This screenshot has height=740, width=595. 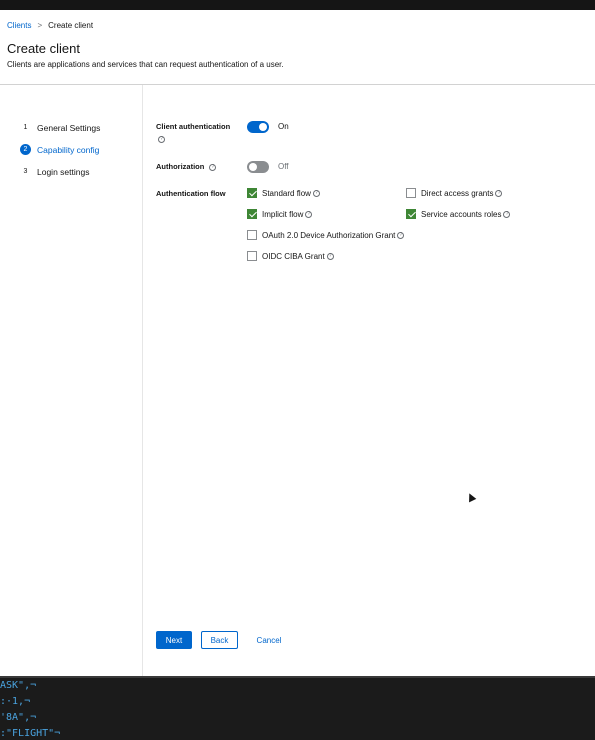 I want to click on client-auth-state: On, so click(x=283, y=126).